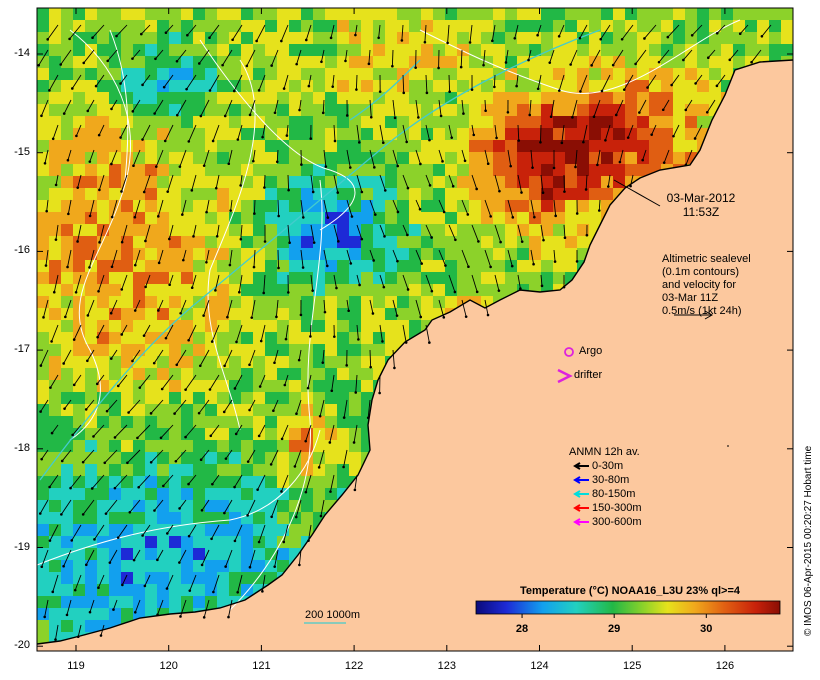 The width and height of the screenshot is (820, 680). I want to click on longitude-tick-label: 122, so click(354, 666).